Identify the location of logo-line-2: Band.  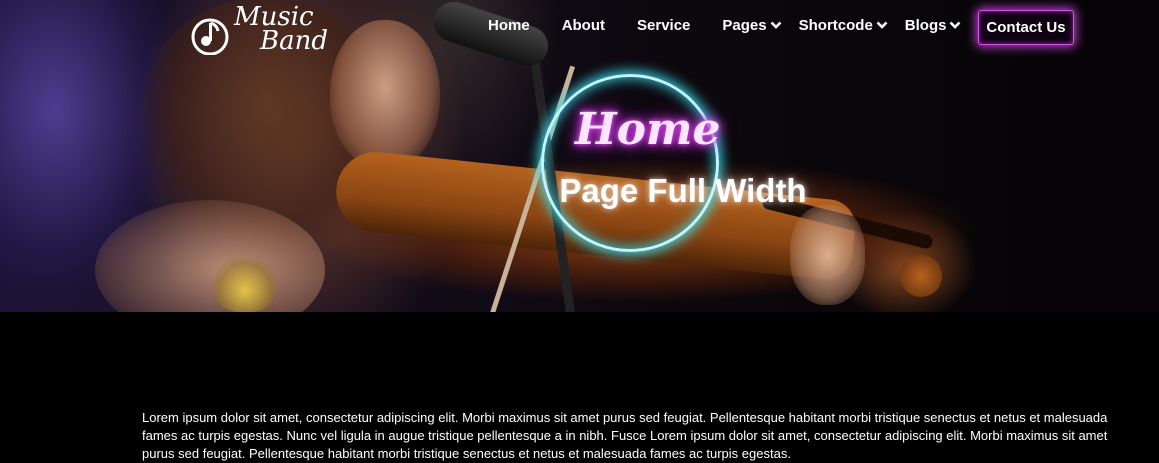
(294, 41).